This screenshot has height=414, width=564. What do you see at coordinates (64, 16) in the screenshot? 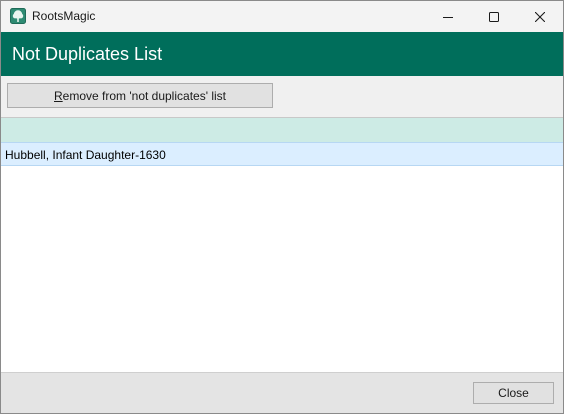
I see `app-title: RootsMagic` at bounding box center [64, 16].